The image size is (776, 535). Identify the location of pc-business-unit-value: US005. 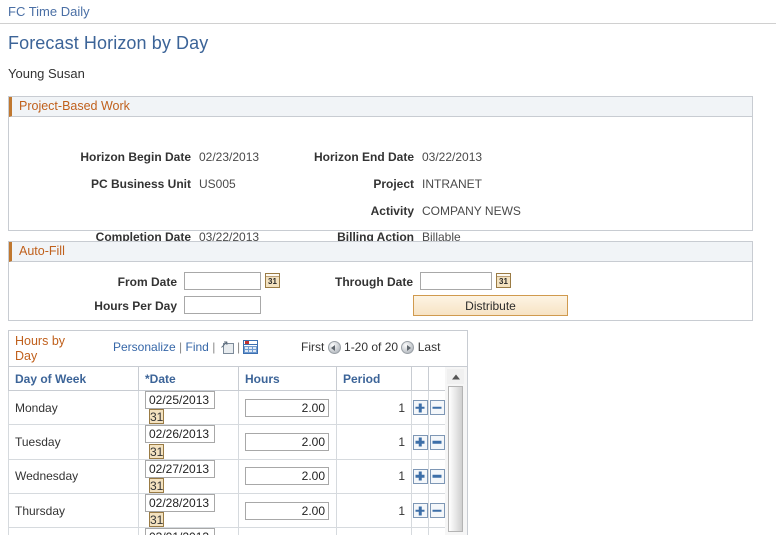
(217, 184).